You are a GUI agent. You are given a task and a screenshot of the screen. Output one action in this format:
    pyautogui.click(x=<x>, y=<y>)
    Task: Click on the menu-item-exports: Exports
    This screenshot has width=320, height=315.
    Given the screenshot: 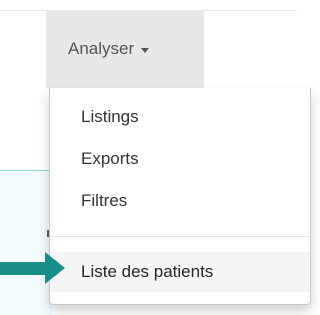 What is the action you would take?
    pyautogui.click(x=180, y=159)
    